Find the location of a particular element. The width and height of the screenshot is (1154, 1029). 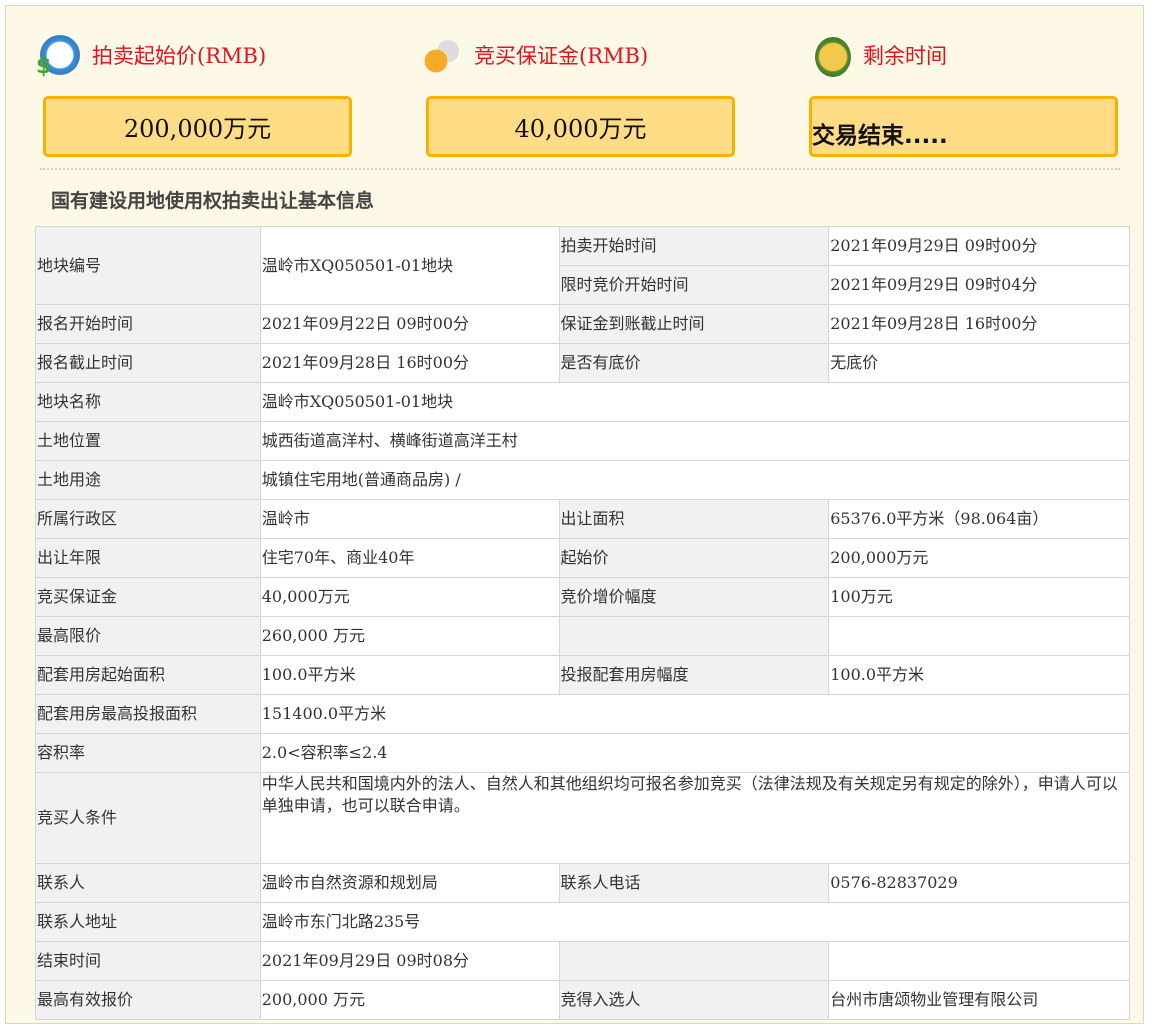

field-value: 40,000万元 is located at coordinates (409, 597).